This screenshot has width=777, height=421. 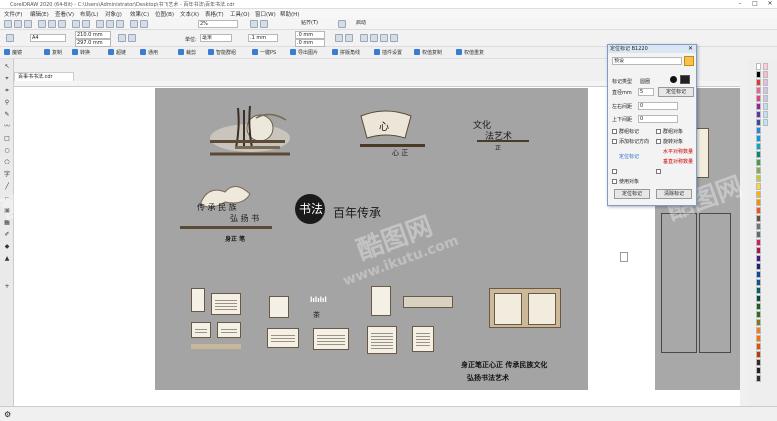 What do you see at coordinates (645, 81) in the screenshot?
I see `mark-type-value: 圆圈` at bounding box center [645, 81].